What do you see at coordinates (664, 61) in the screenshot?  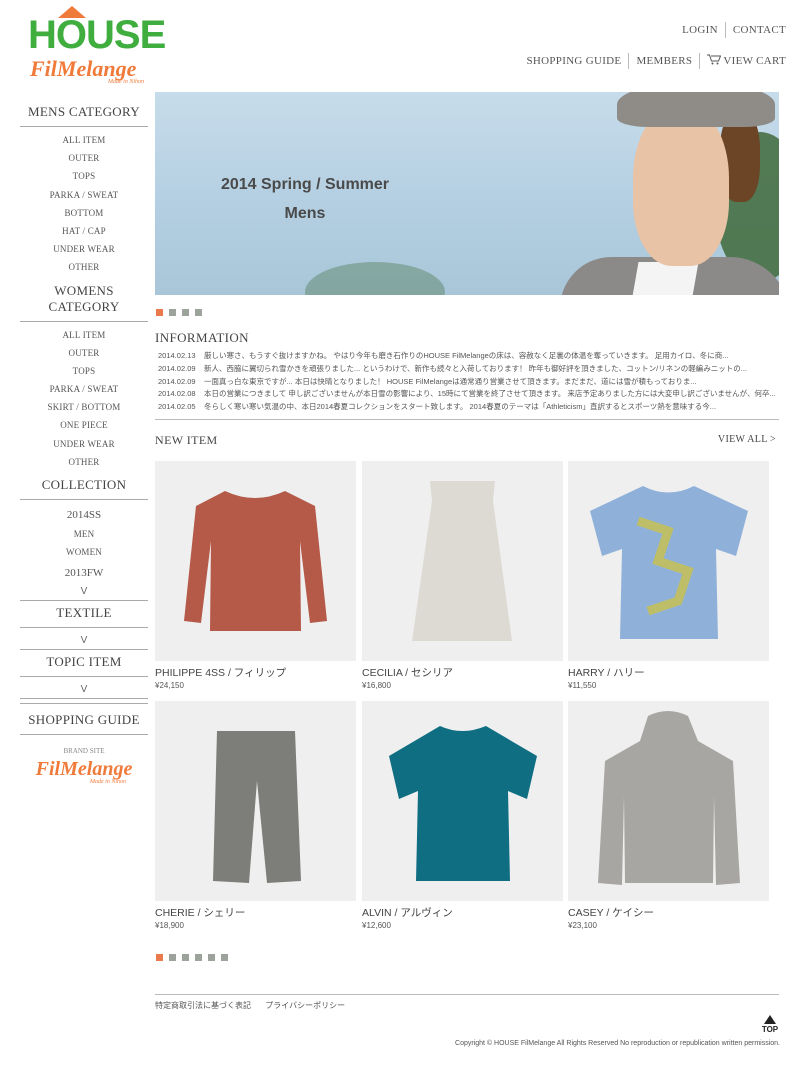 I see `members-link: MEMBERS` at bounding box center [664, 61].